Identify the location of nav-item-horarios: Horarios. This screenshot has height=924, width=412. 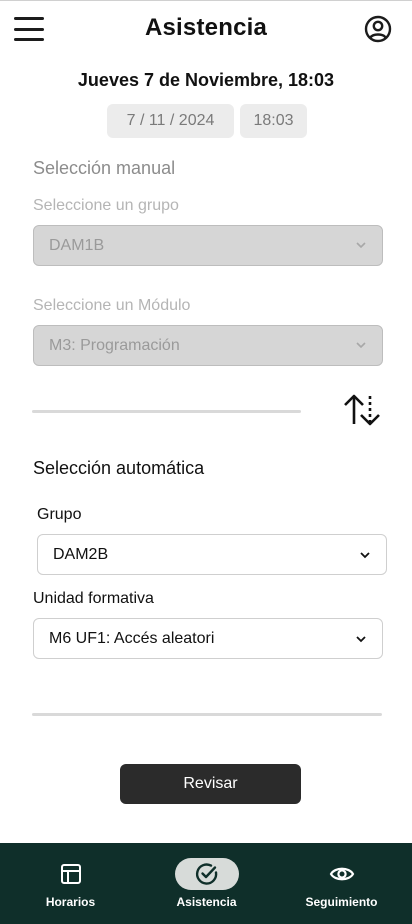
(70, 883).